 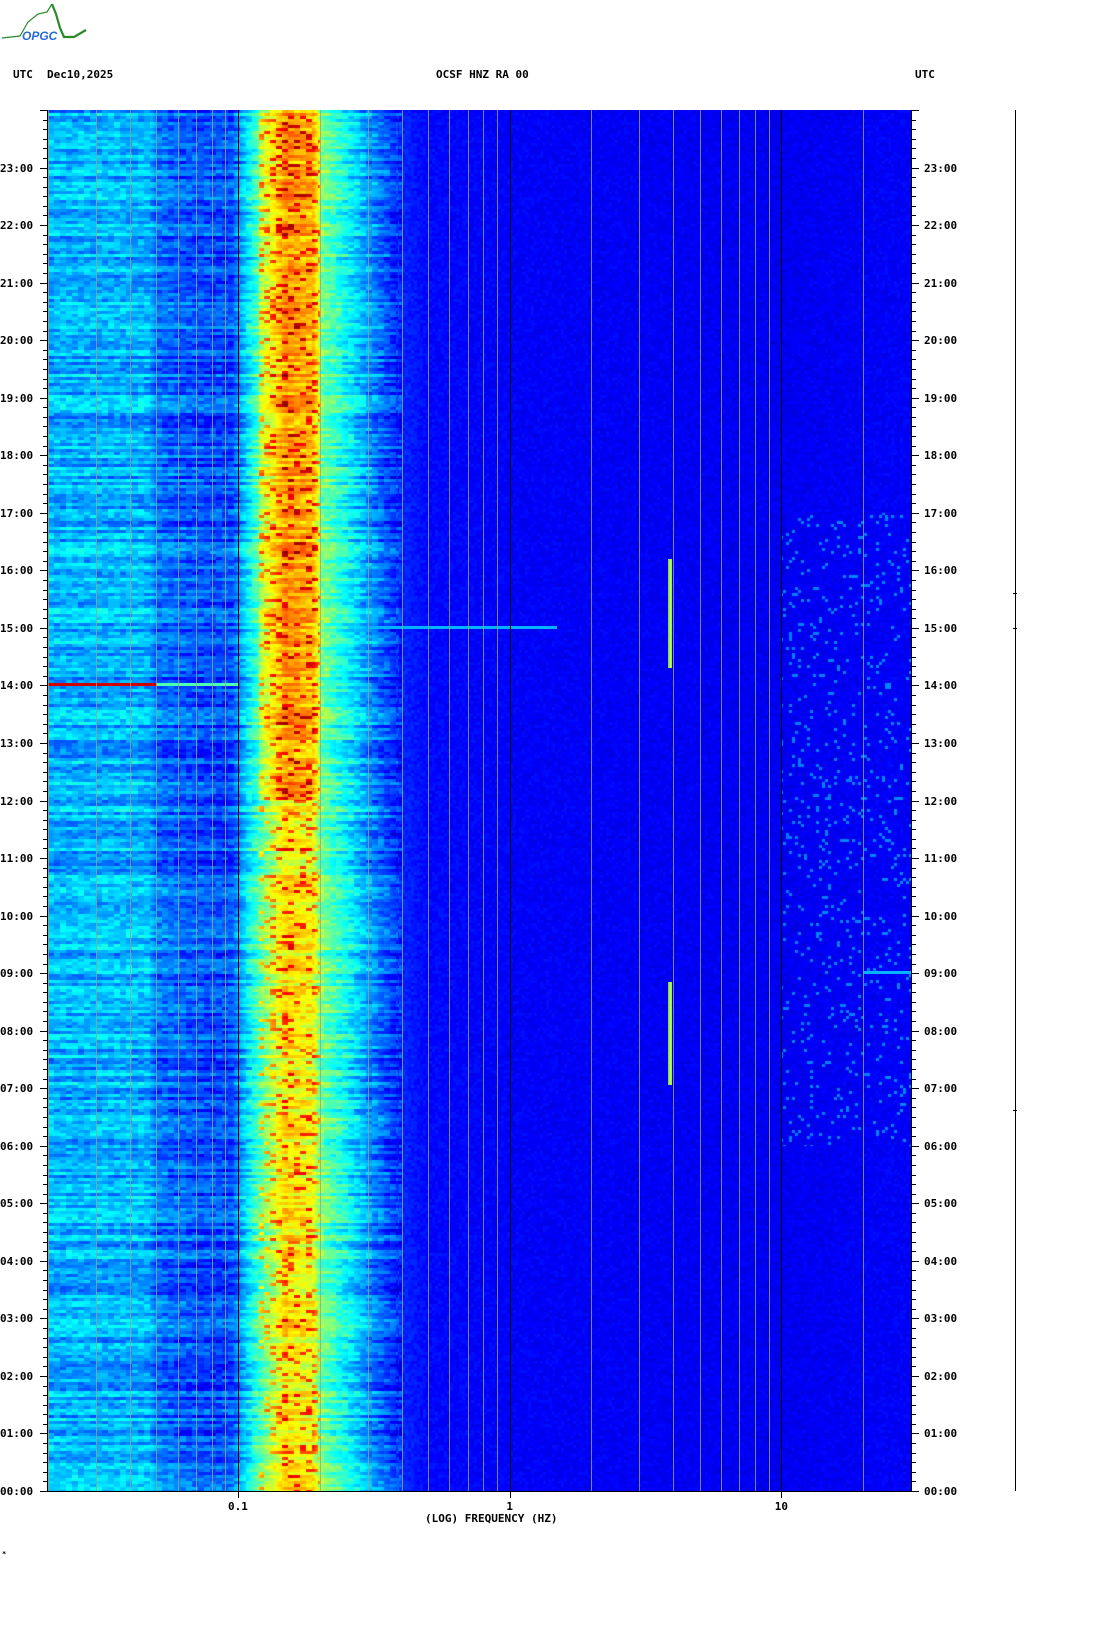 What do you see at coordinates (941, 513) in the screenshot?
I see `y-tick-label-right: 17:00` at bounding box center [941, 513].